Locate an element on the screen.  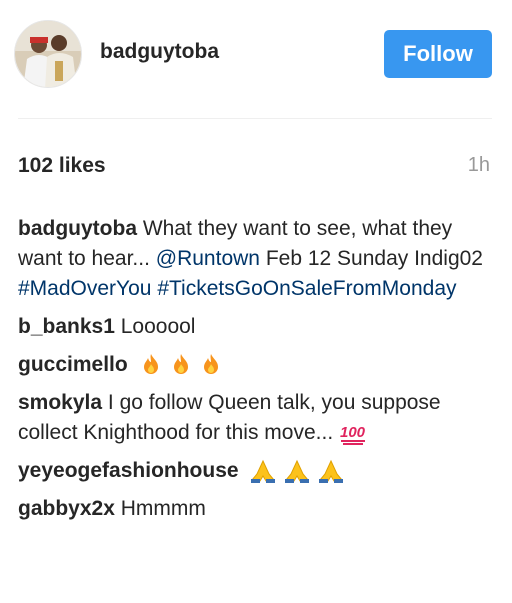
likes-count: 102 likes is located at coordinates (62, 166).